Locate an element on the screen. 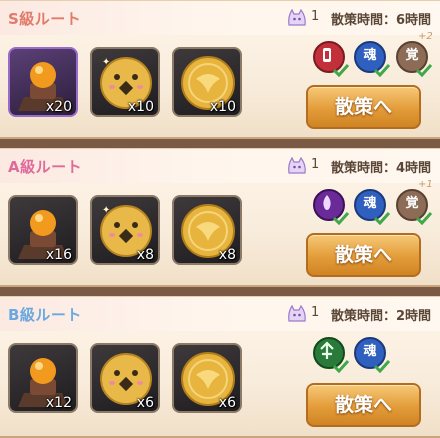 The height and width of the screenshot is (438, 440). green-arrow-icon is located at coordinates (331, 355).